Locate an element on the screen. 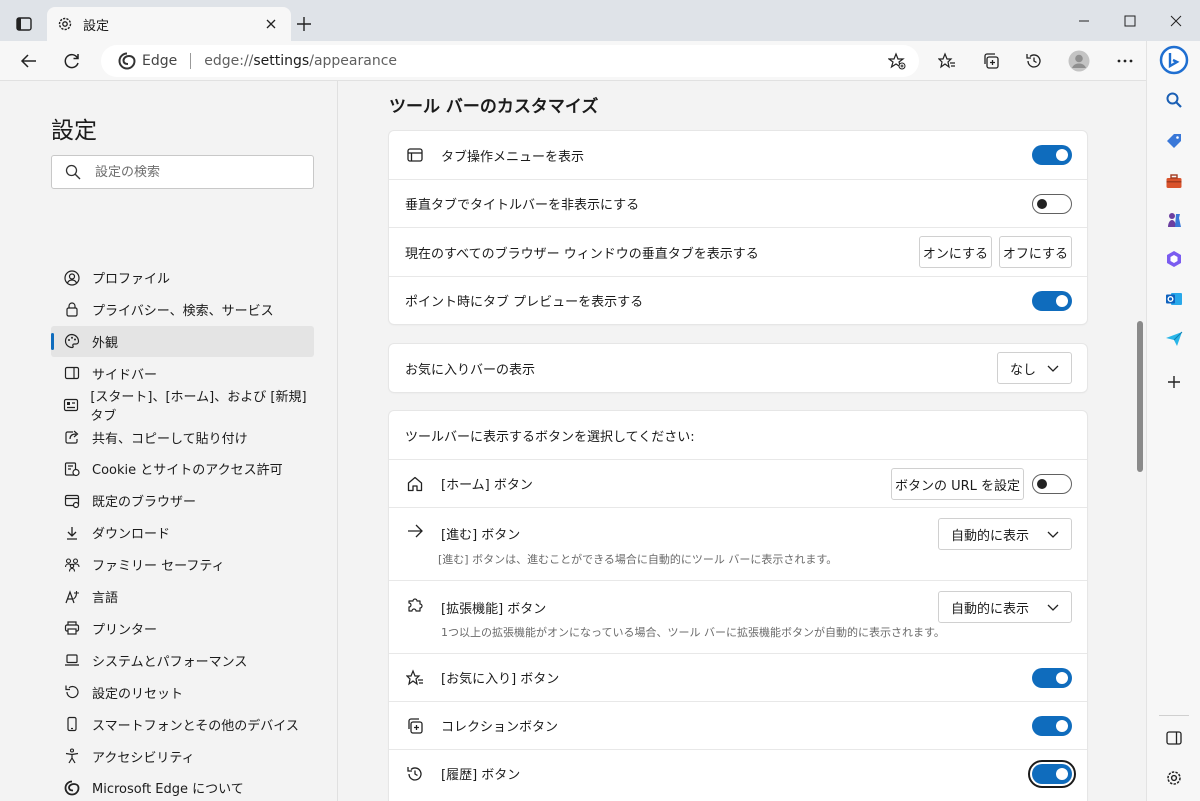 The height and width of the screenshot is (801, 1200). extensions-button-select: 自動的に表示 is located at coordinates (1005, 607).